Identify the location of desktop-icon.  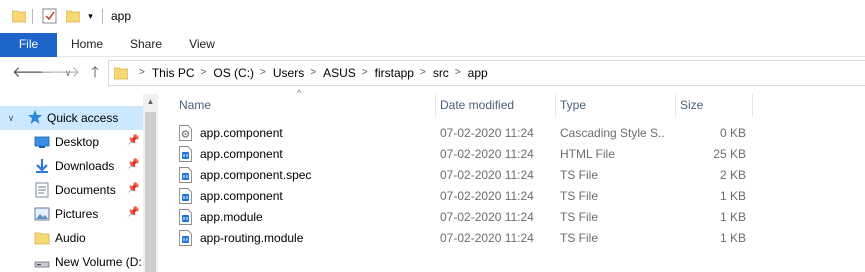
(42, 142).